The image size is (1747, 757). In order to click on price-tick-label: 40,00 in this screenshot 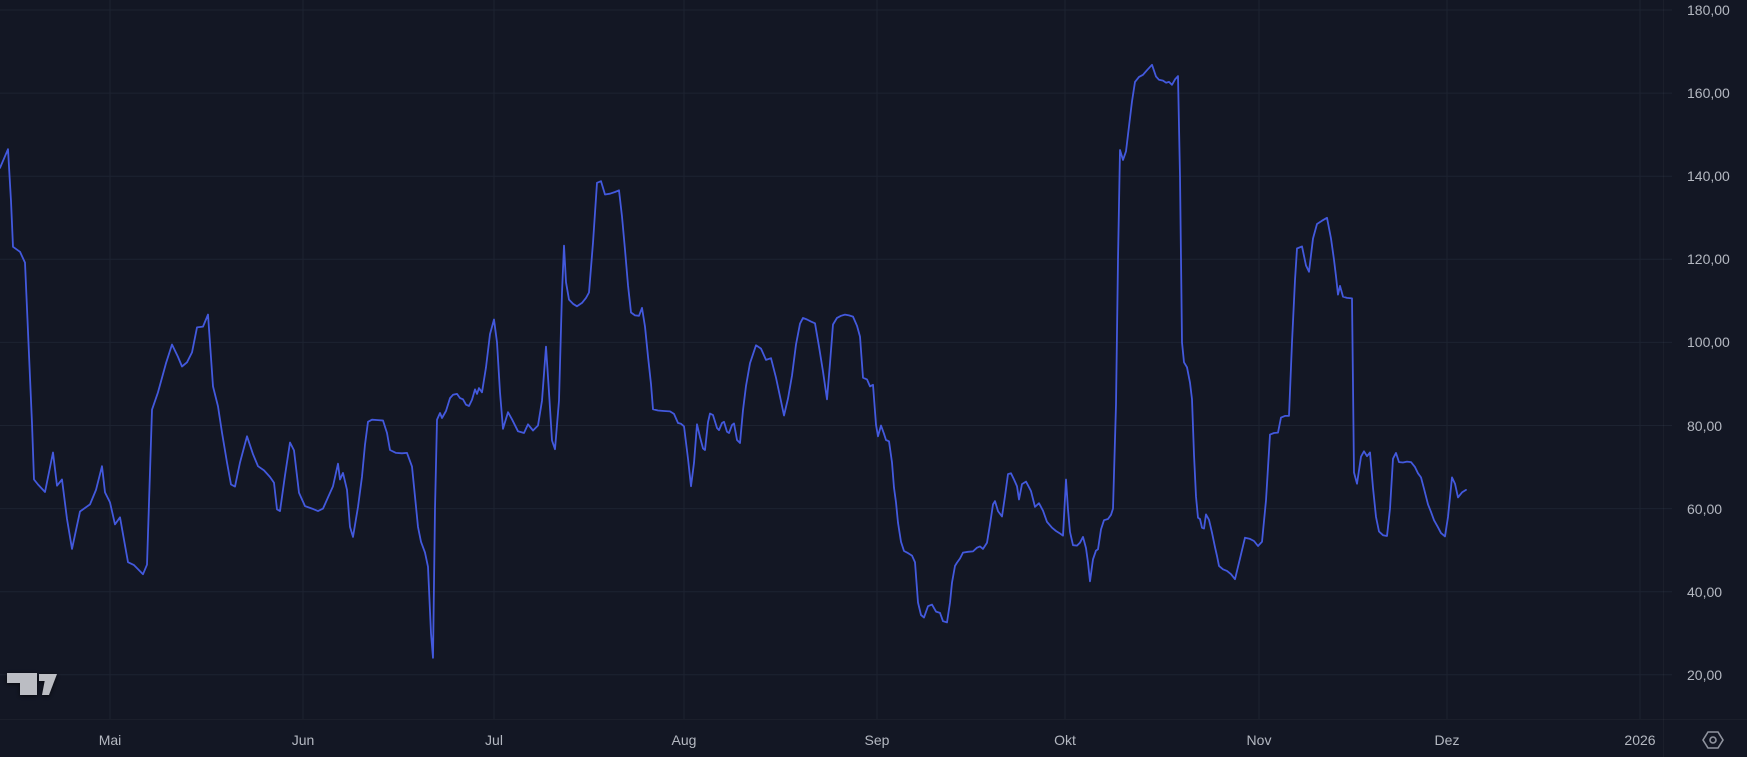, I will do `click(1705, 591)`.